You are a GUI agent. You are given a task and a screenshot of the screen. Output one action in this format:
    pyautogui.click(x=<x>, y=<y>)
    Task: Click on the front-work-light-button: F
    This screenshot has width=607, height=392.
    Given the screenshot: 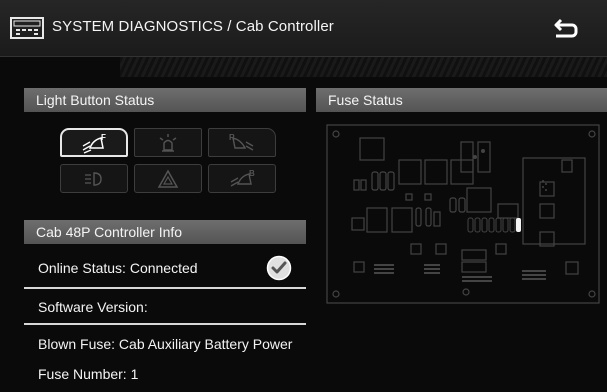 What is the action you would take?
    pyautogui.click(x=94, y=142)
    